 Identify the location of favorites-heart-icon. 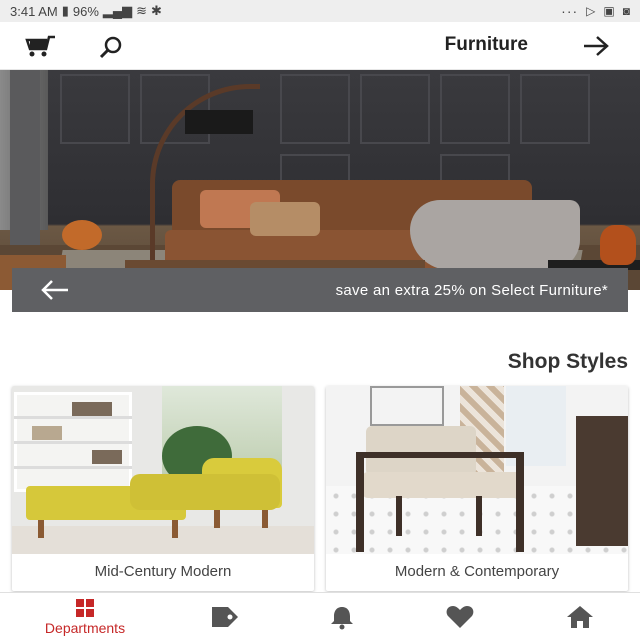
(460, 617).